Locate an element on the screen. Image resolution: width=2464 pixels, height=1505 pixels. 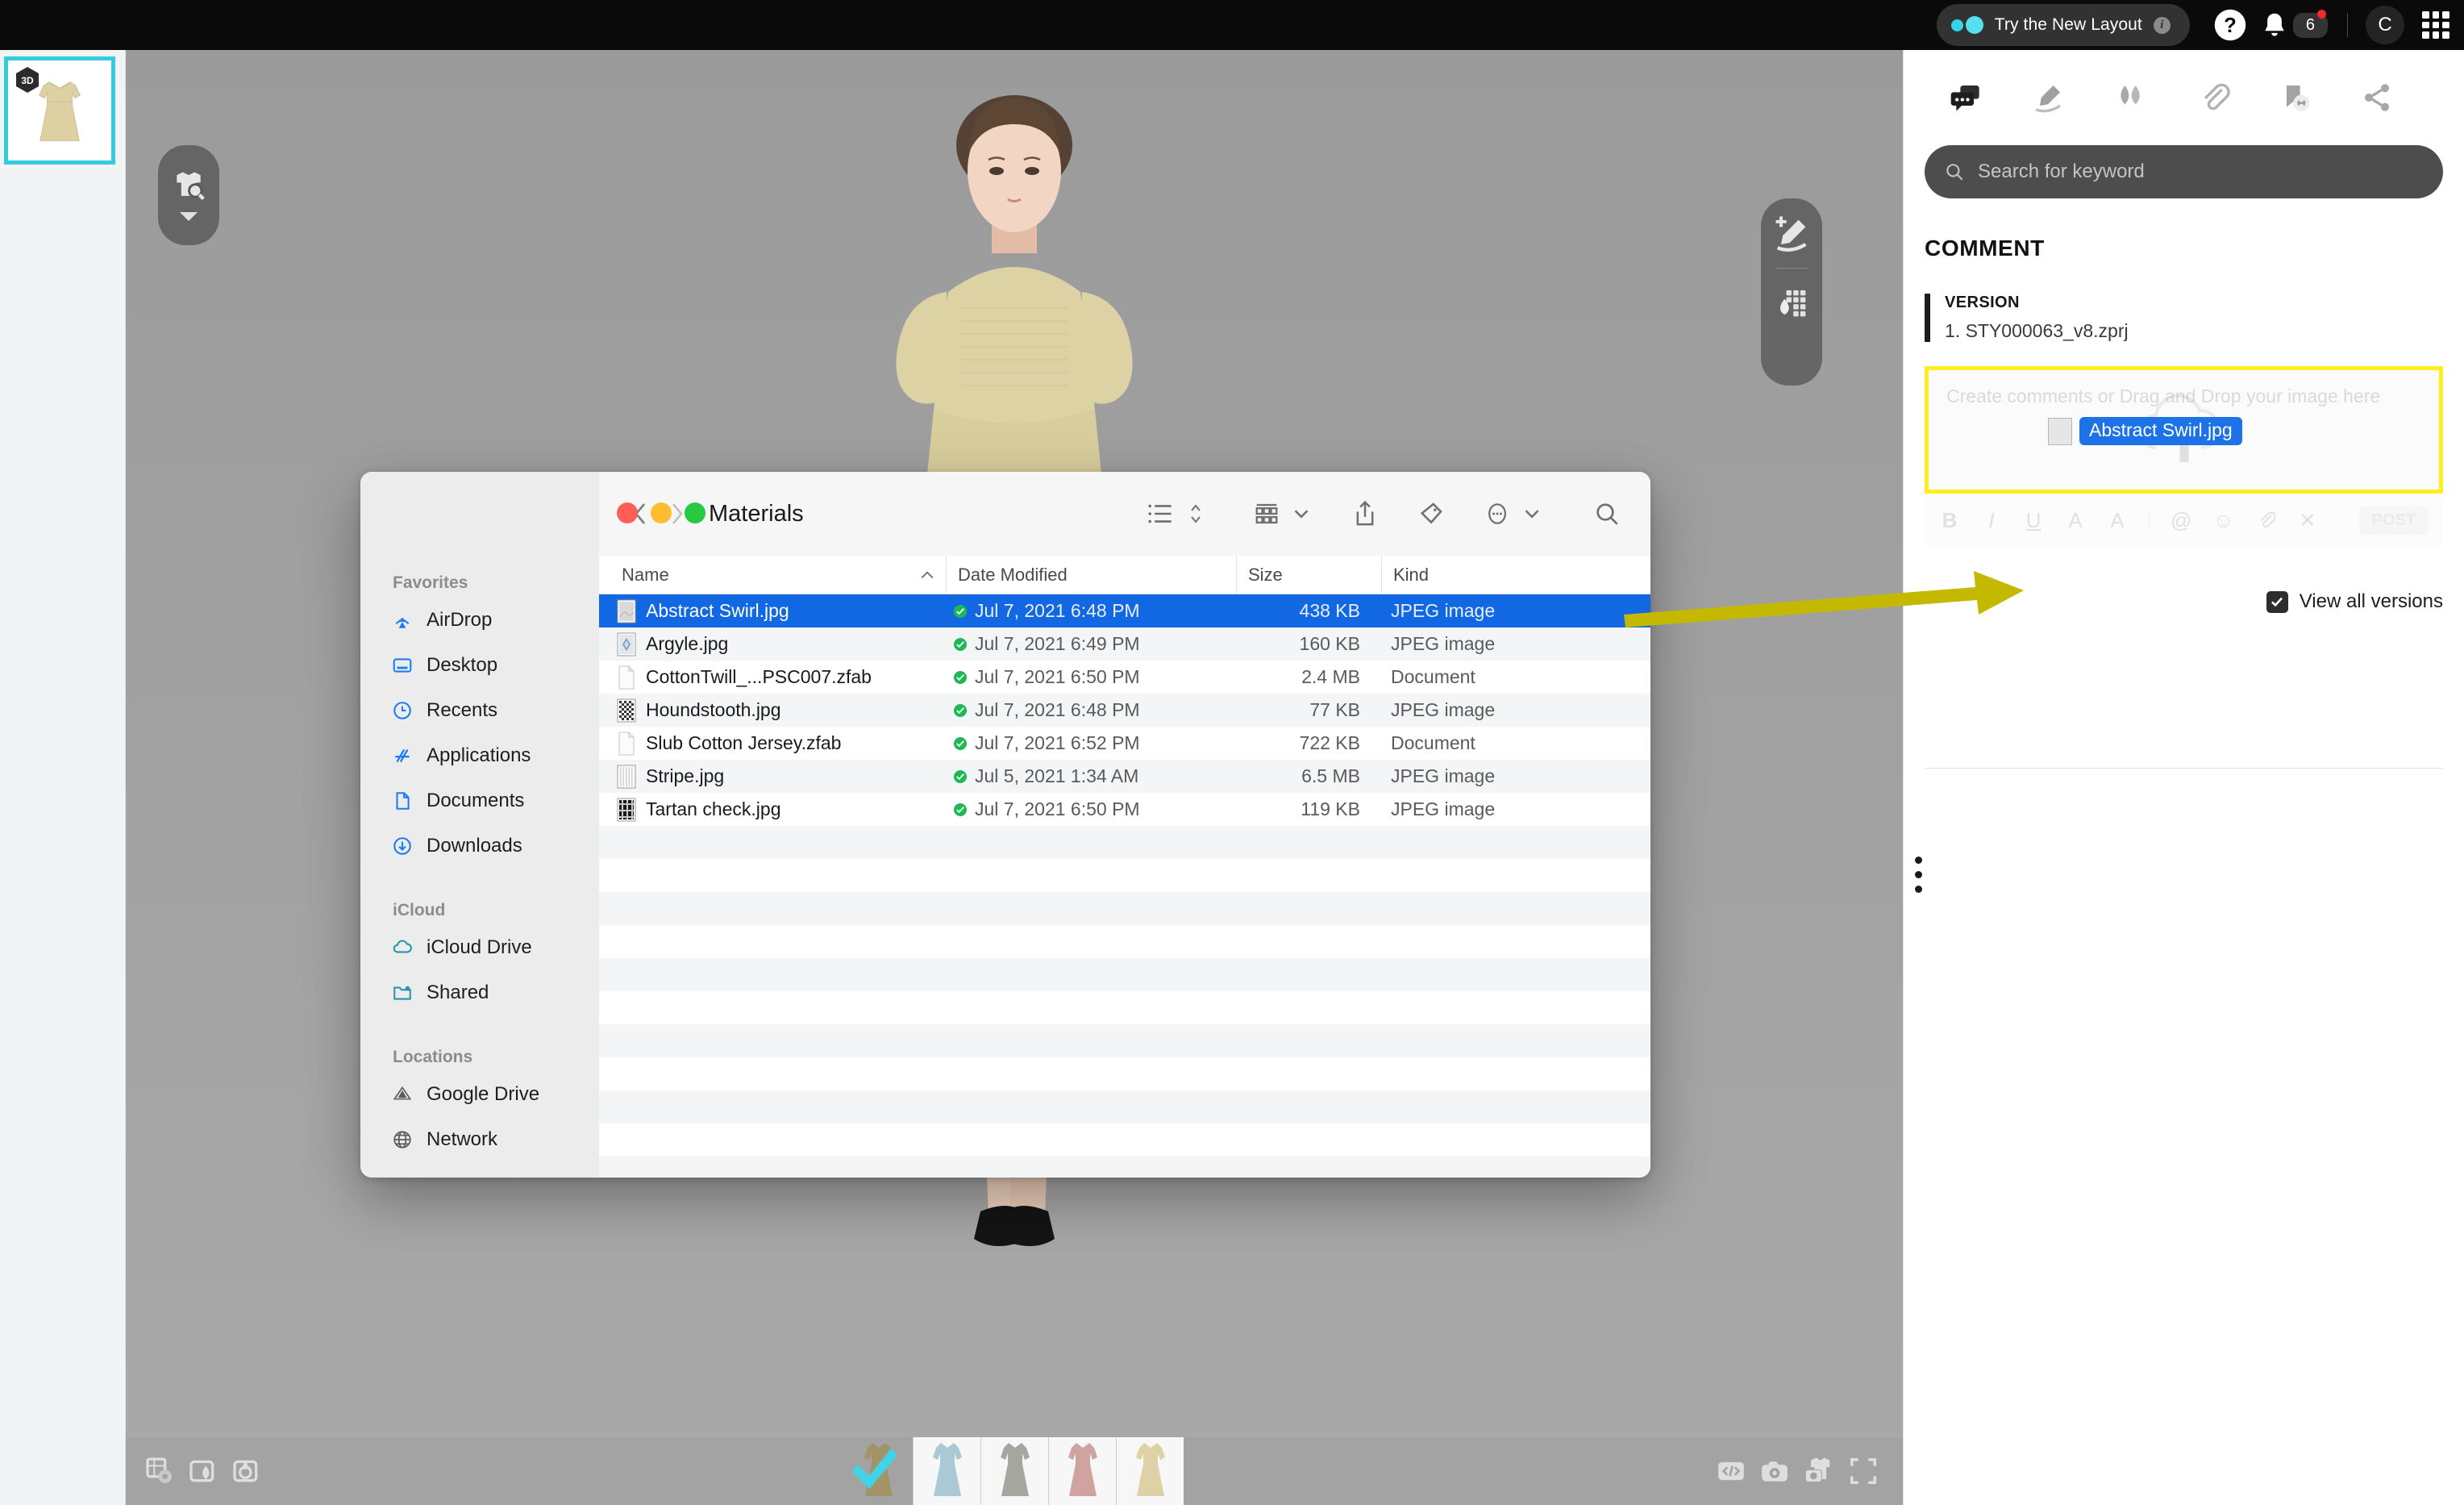
search-icon is located at coordinates (1606, 514).